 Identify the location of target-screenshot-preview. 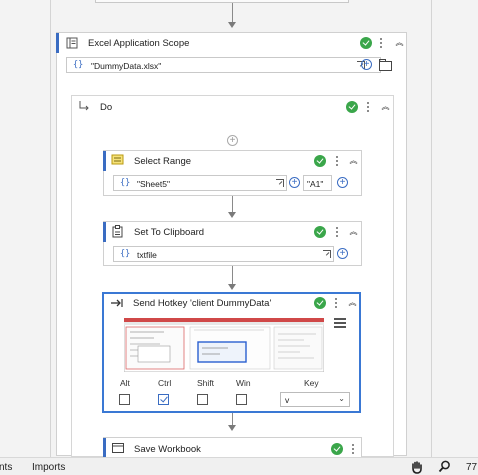
(224, 345).